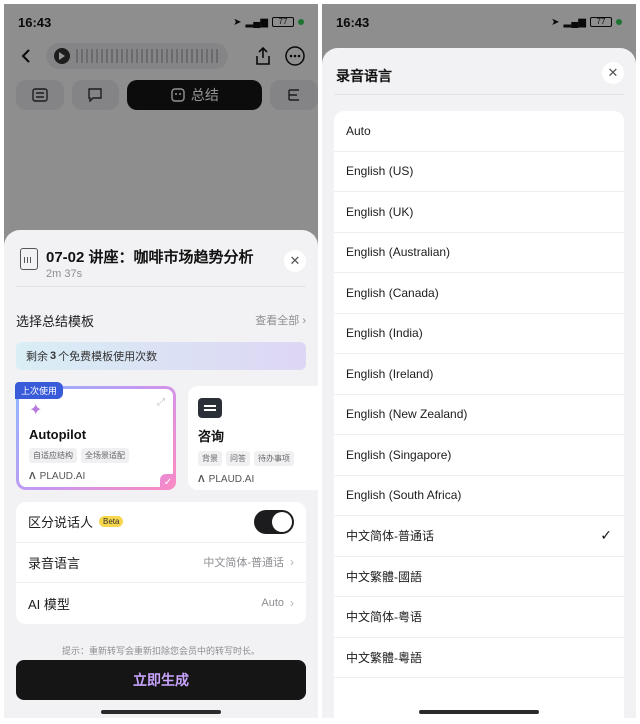  What do you see at coordinates (36, 410) in the screenshot?
I see `sparkle-icon: ✦` at bounding box center [36, 410].